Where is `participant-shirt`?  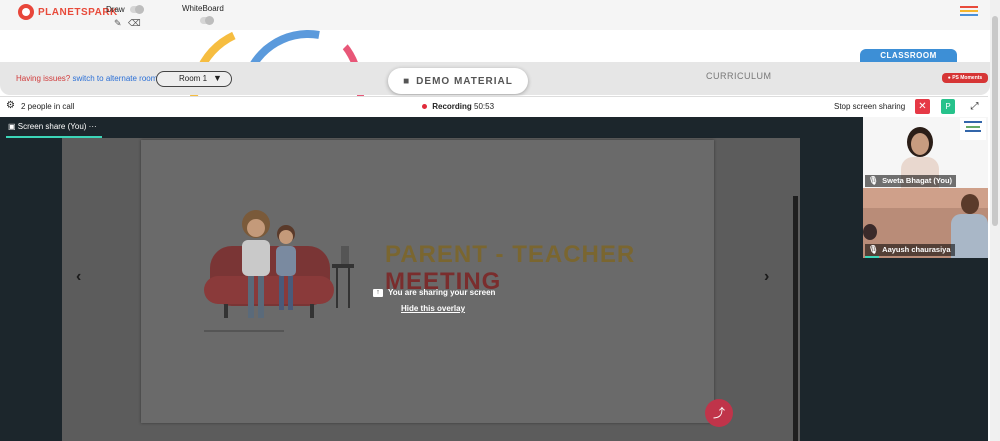 participant-shirt is located at coordinates (969, 236).